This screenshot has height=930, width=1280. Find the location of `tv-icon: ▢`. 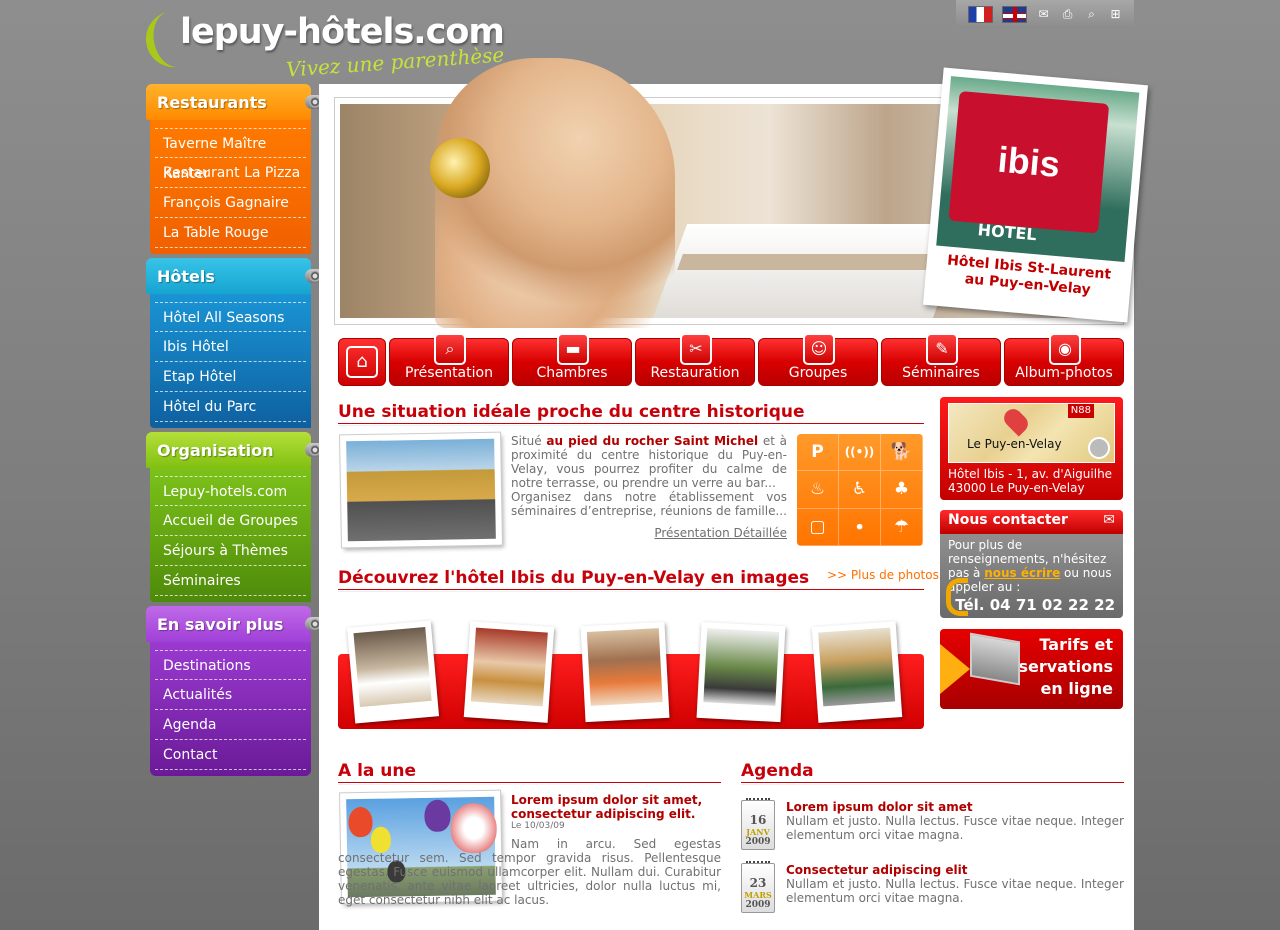

tv-icon: ▢ is located at coordinates (818, 527).